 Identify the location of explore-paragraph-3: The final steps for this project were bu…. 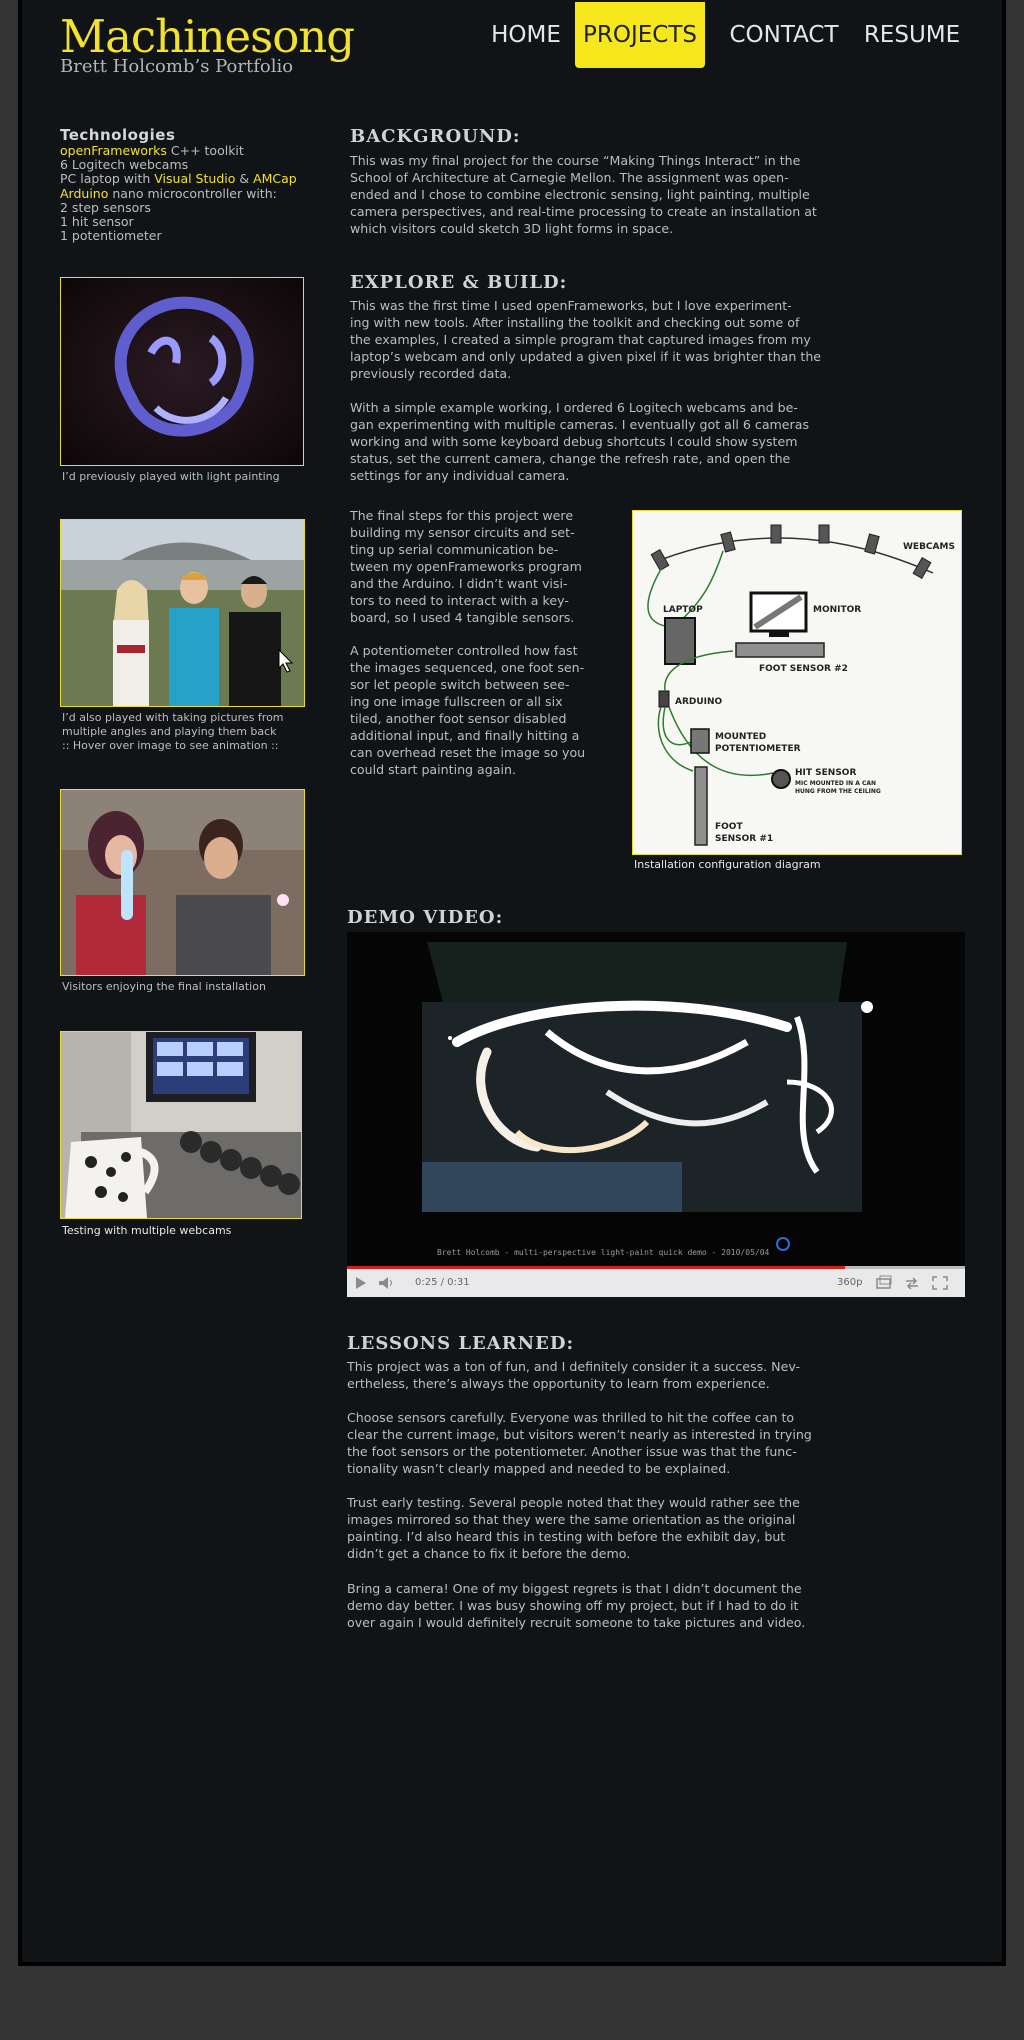
(466, 566).